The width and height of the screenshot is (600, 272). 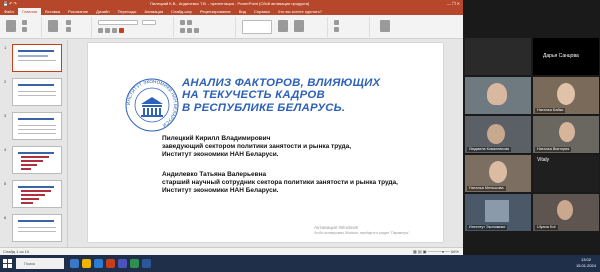 What do you see at coordinates (24, 29) in the screenshot?
I see `copy-icon` at bounding box center [24, 29].